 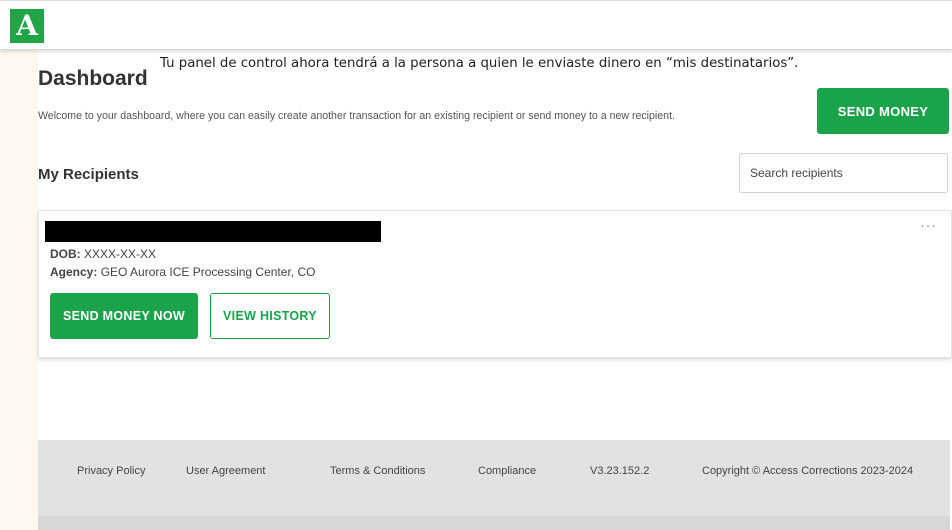 I want to click on redacted-recipient-name, so click(x=213, y=231).